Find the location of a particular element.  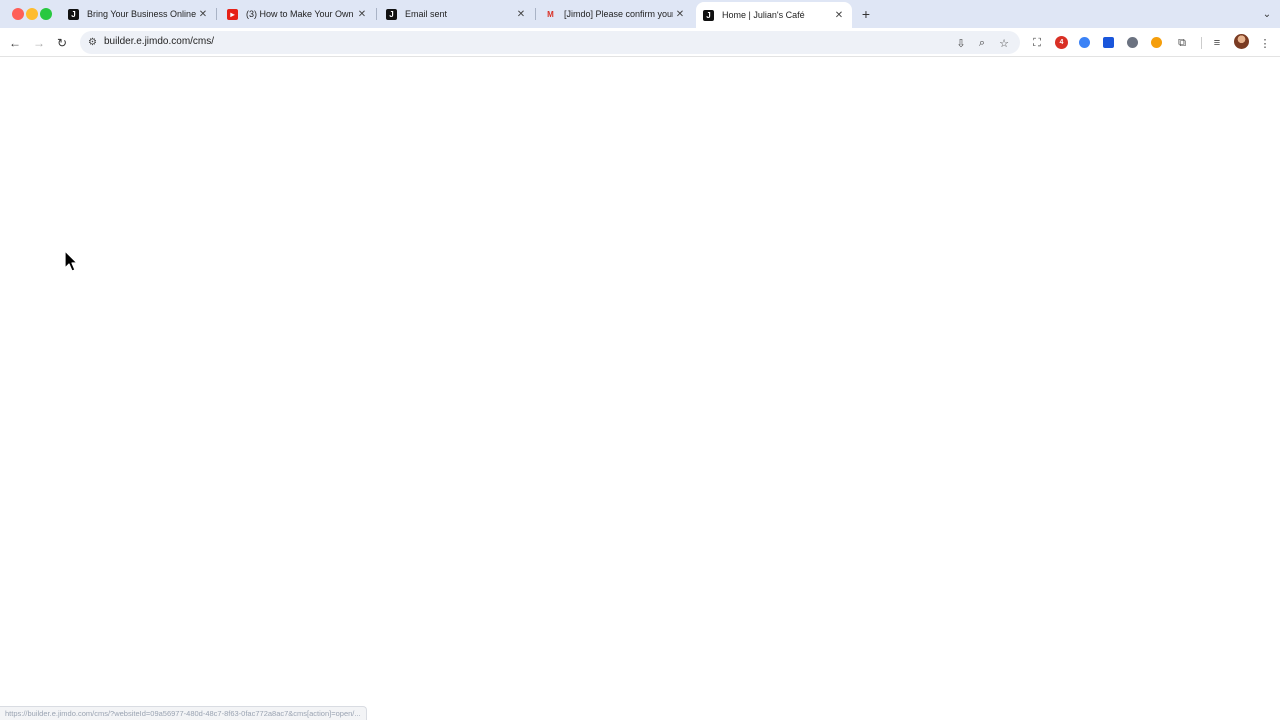

site-info-icon: ⚙ is located at coordinates (92, 42).